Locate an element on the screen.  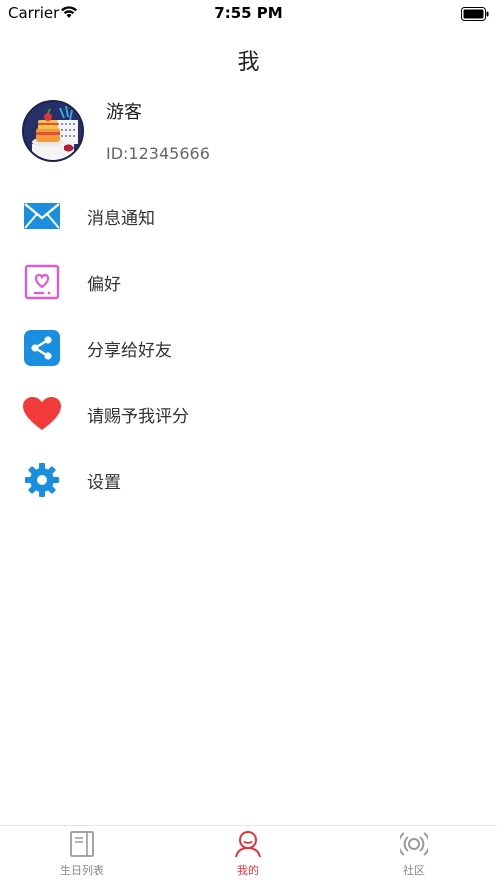
tab-bar: 生日列表 我的 社区 is located at coordinates (248, 854).